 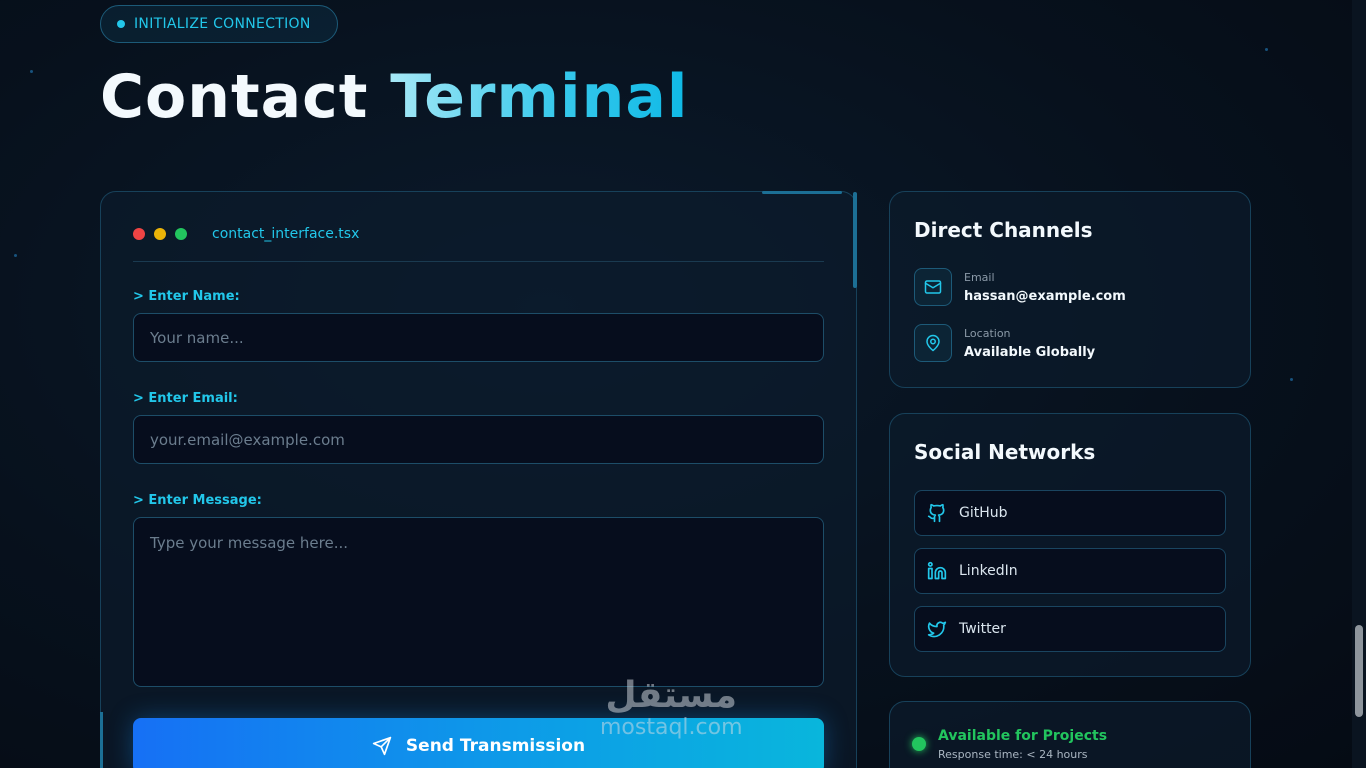 I want to click on page-title-part-1: Contact, so click(x=234, y=97).